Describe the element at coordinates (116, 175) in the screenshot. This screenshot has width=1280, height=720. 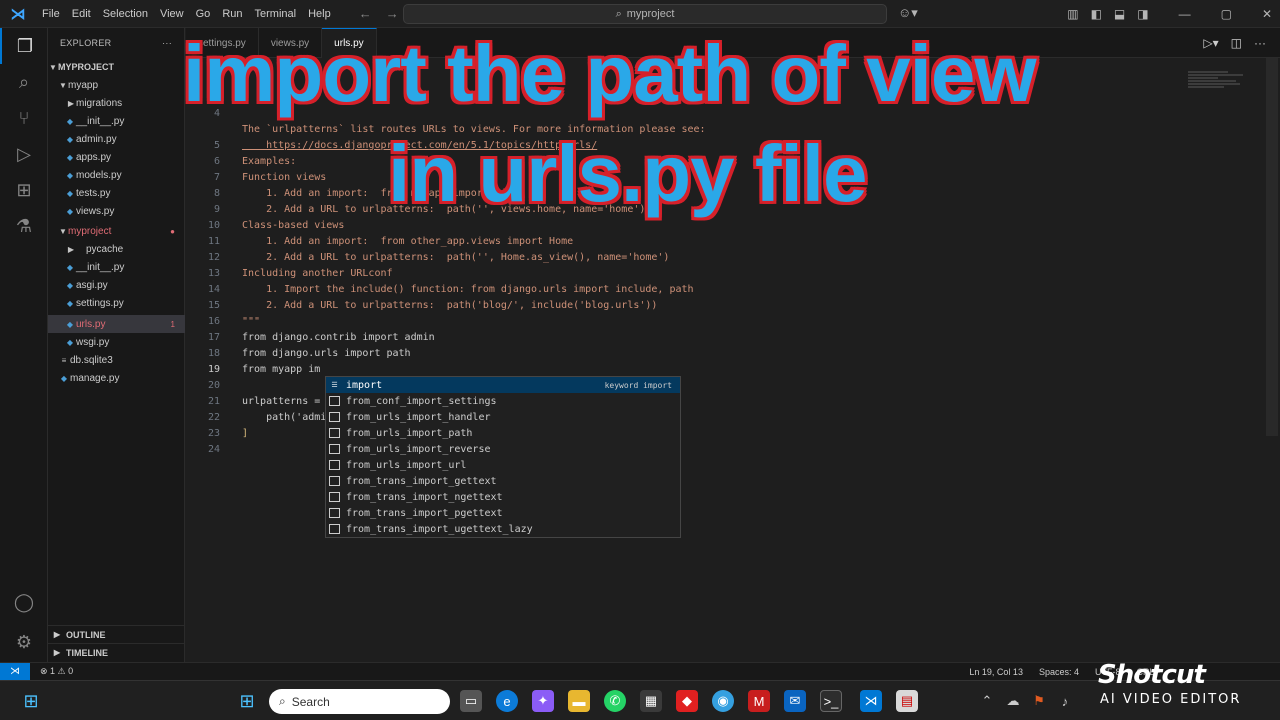
I see `tree-item-models: ◆ models.py` at that location.